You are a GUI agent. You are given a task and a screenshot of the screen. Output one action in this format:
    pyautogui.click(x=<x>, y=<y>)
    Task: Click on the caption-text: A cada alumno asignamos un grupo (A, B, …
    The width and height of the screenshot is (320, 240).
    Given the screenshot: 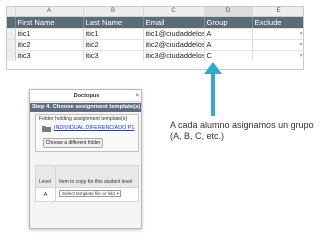 What is the action you would take?
    pyautogui.click(x=242, y=130)
    